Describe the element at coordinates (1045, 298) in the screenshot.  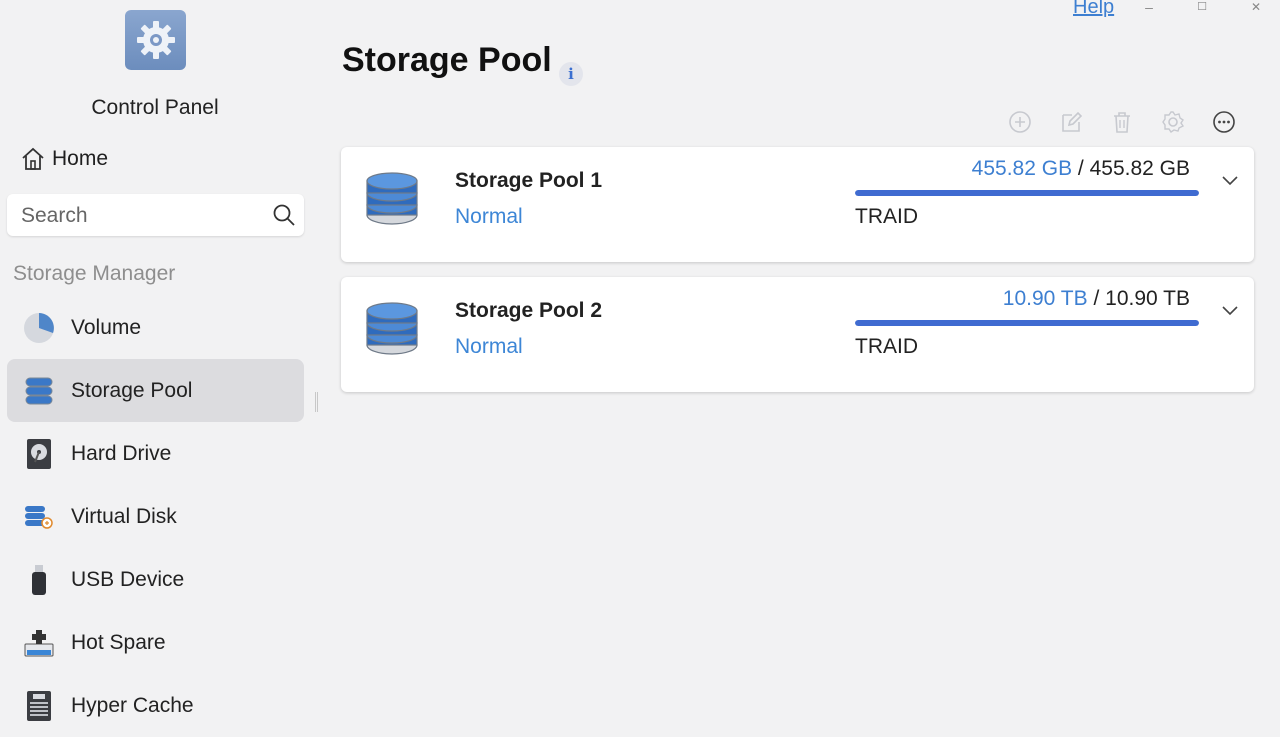
I see `pool-used: 10.90 TB` at that location.